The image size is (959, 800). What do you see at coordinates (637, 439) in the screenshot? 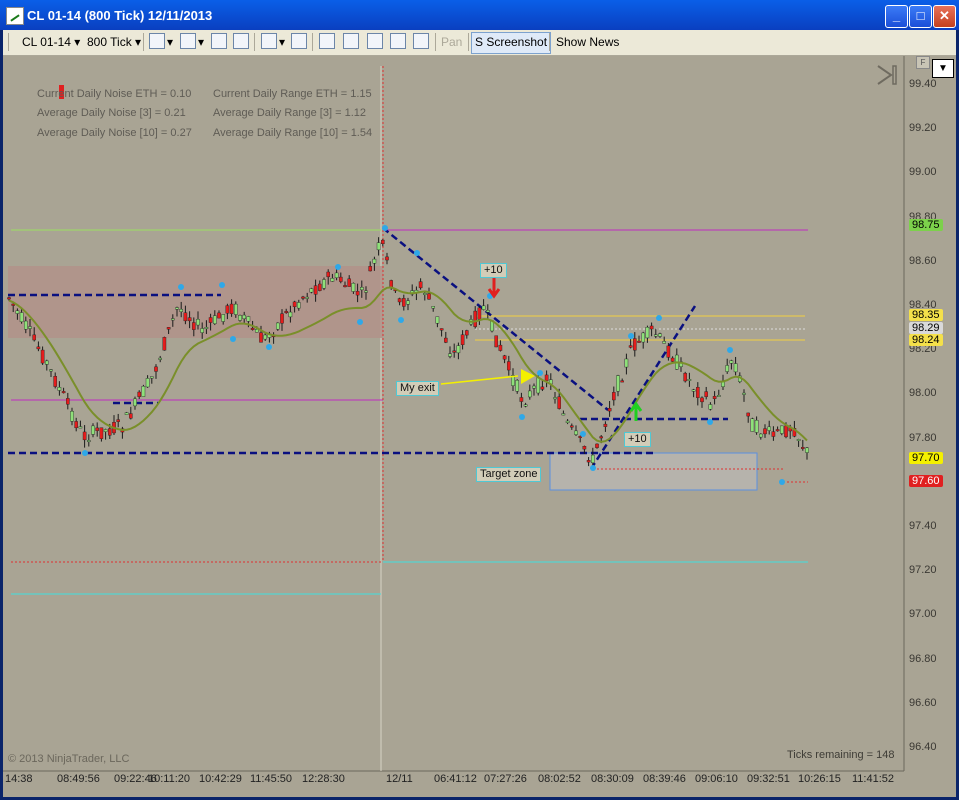
I see `annotation-plus10-bottom: +10` at bounding box center [637, 439].